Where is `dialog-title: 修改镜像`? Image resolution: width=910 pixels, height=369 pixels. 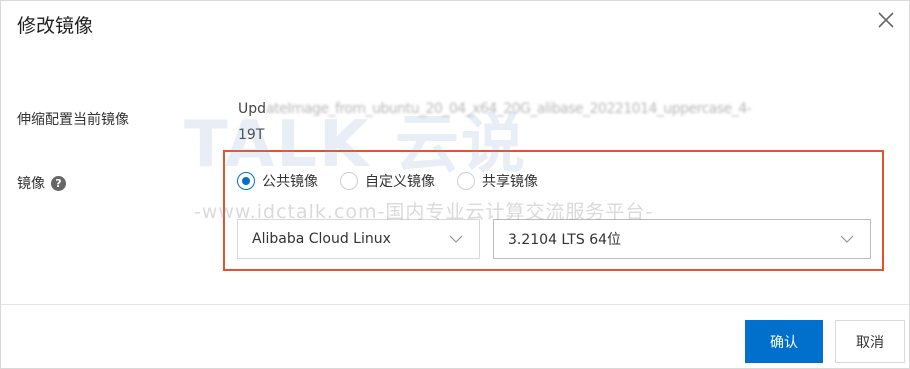 dialog-title: 修改镜像 is located at coordinates (55, 26).